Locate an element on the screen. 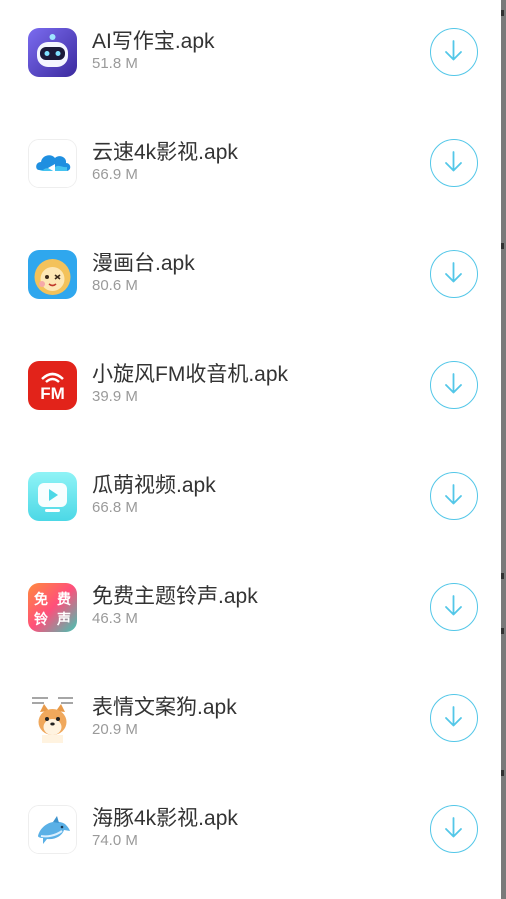  app-name: 小旋风FM收音机.apk is located at coordinates (190, 374).